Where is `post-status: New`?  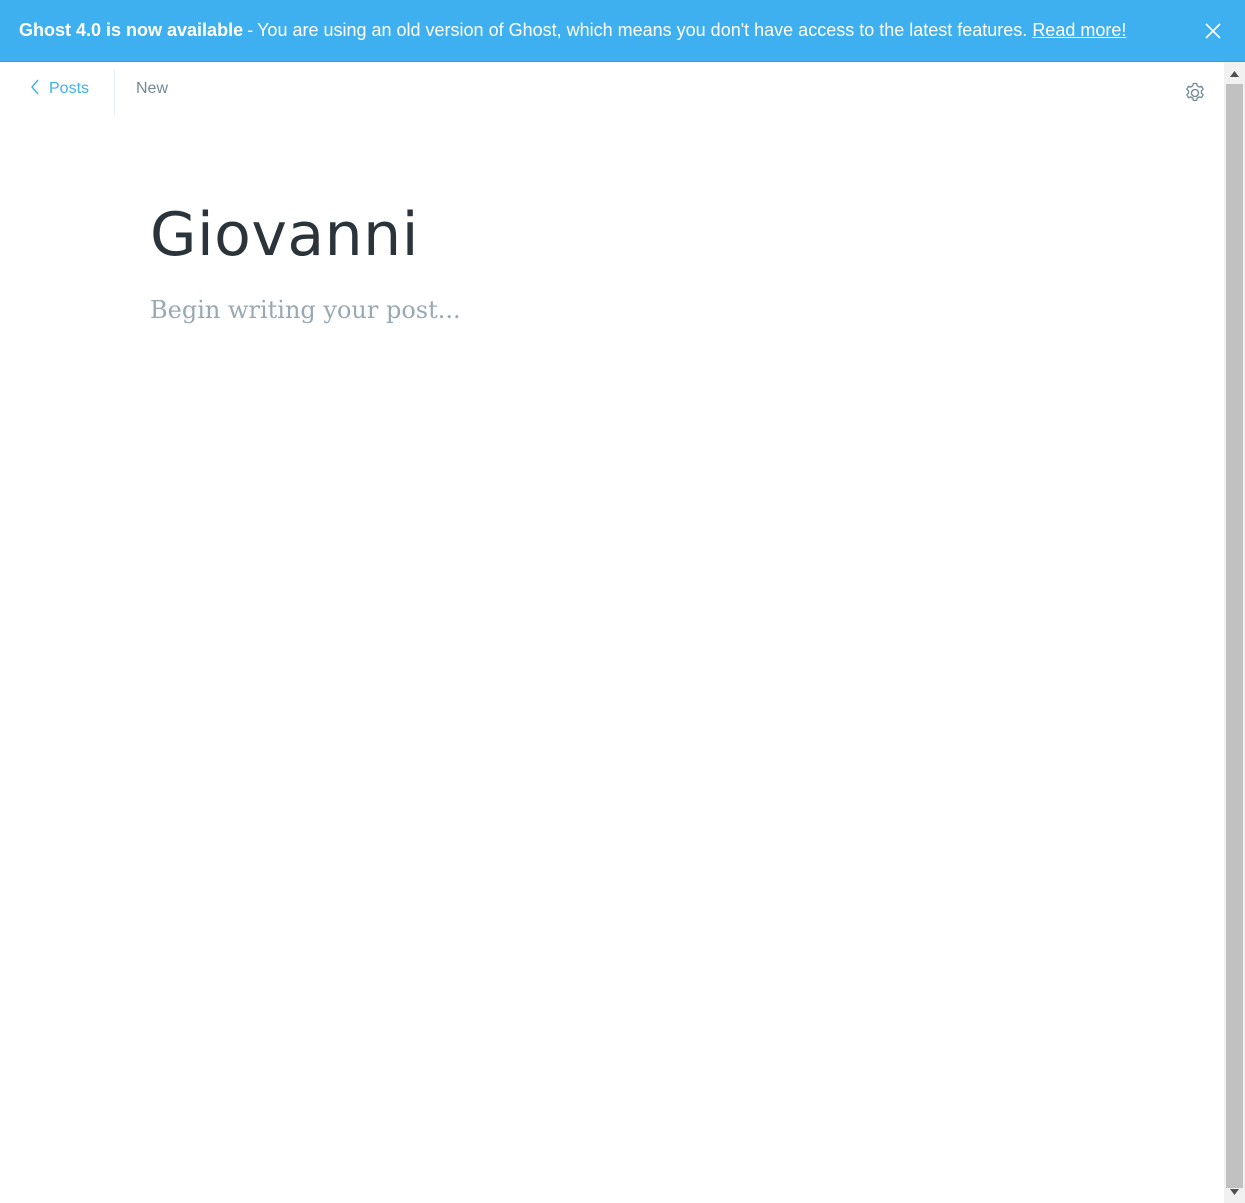
post-status: New is located at coordinates (152, 88).